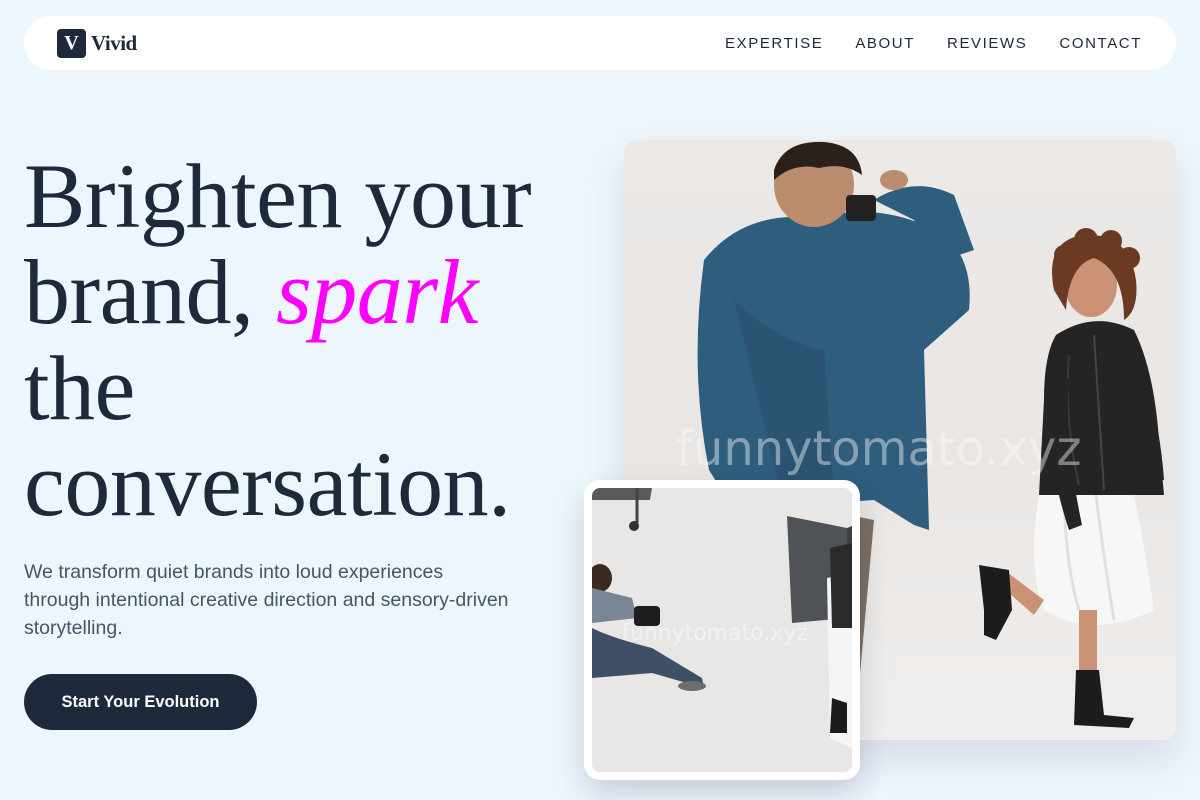 The width and height of the screenshot is (1200, 800). I want to click on nav-link-reviews: REVIEWS, so click(987, 43).